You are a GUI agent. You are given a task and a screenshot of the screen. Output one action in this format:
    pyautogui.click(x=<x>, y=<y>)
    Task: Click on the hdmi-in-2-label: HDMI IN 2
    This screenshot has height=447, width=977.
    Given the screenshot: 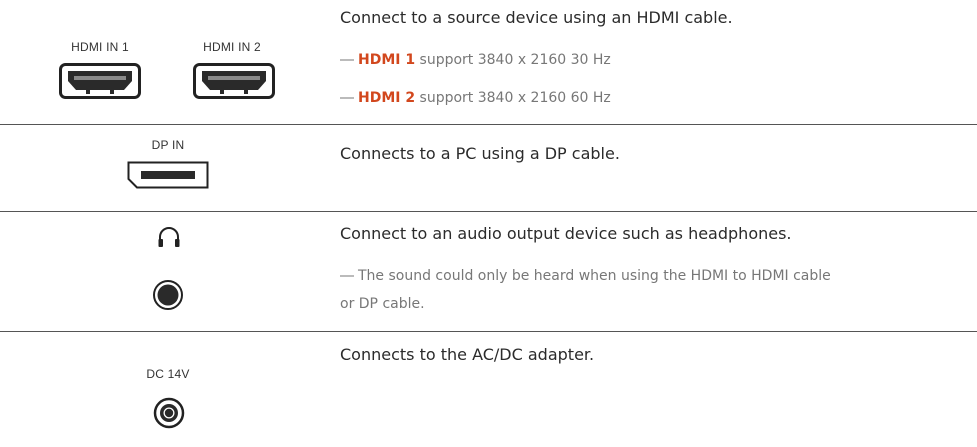 What is the action you would take?
    pyautogui.click(x=232, y=47)
    